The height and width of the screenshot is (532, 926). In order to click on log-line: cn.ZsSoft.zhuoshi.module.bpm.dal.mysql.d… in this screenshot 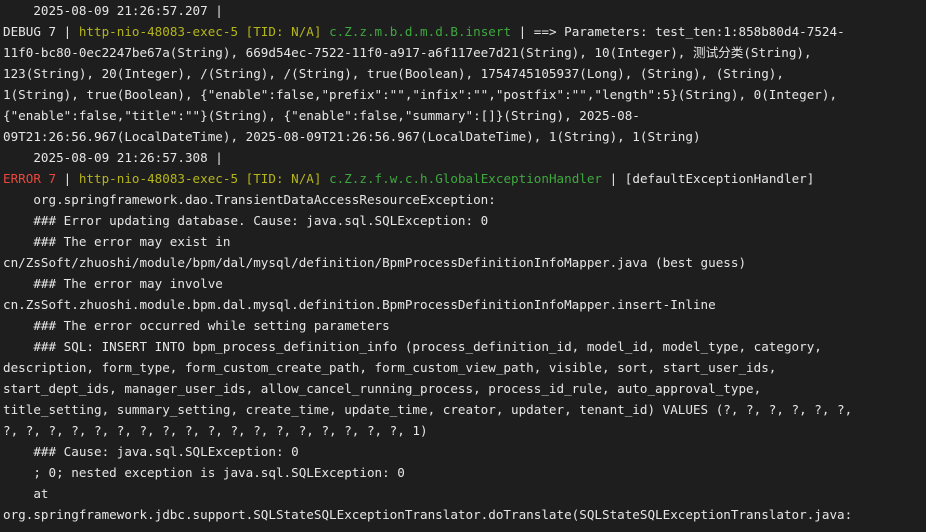, I will do `click(359, 304)`.